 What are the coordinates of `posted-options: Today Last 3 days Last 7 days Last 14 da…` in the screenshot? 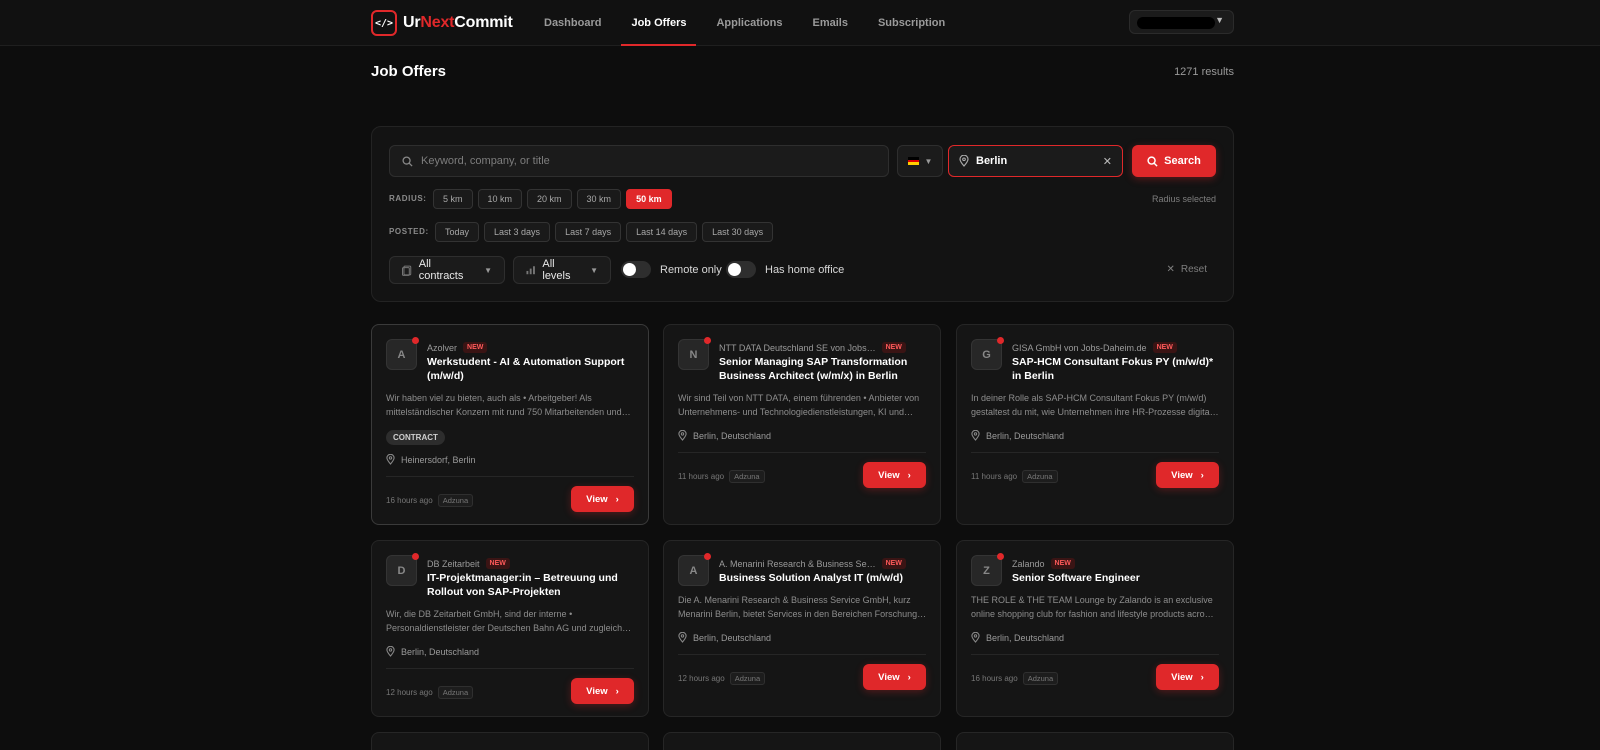 It's located at (604, 232).